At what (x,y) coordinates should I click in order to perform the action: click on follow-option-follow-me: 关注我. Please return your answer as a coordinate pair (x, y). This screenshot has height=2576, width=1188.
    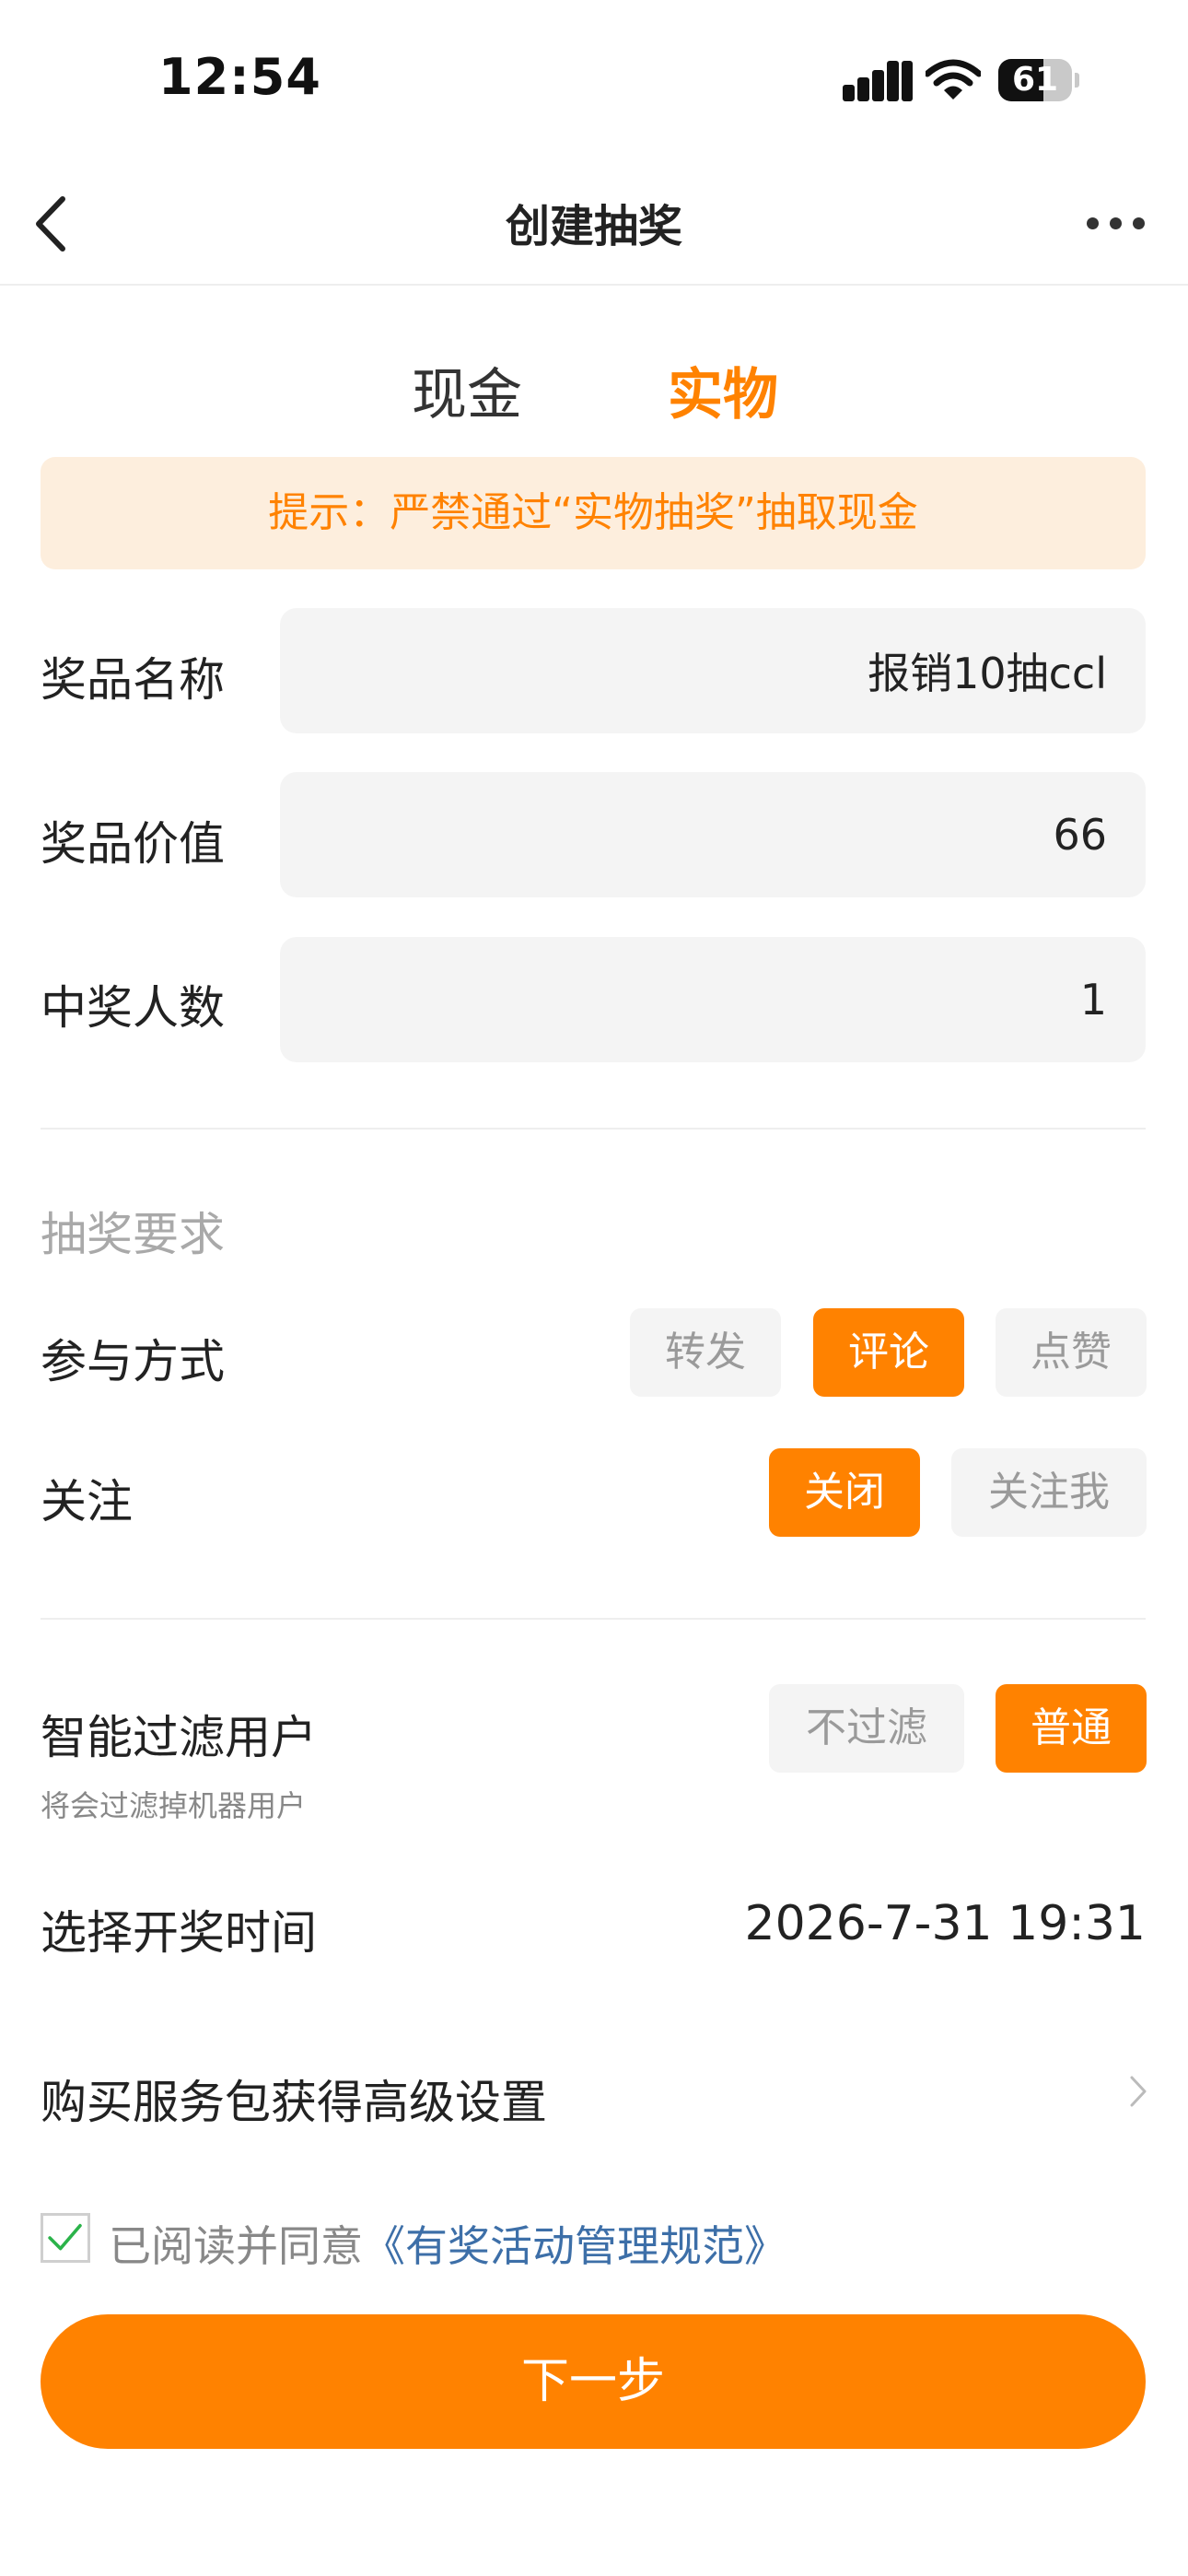
    Looking at the image, I should click on (1049, 1492).